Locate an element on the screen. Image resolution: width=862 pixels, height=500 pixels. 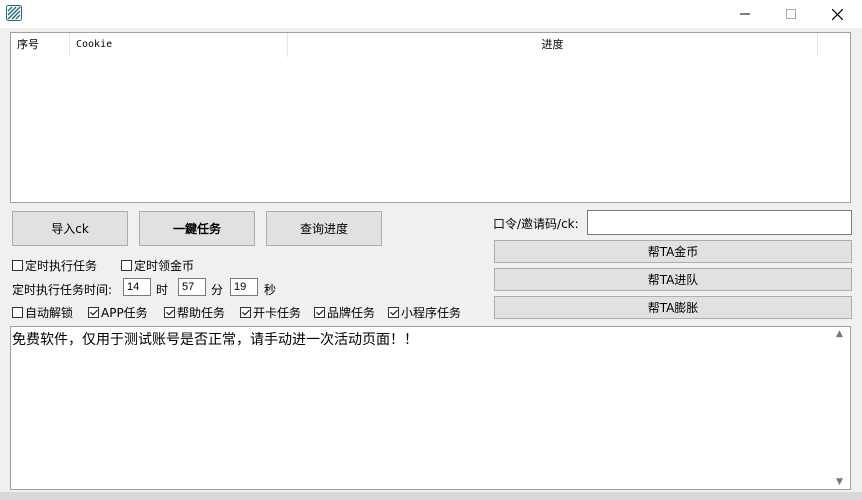
minute-input is located at coordinates (192, 287).